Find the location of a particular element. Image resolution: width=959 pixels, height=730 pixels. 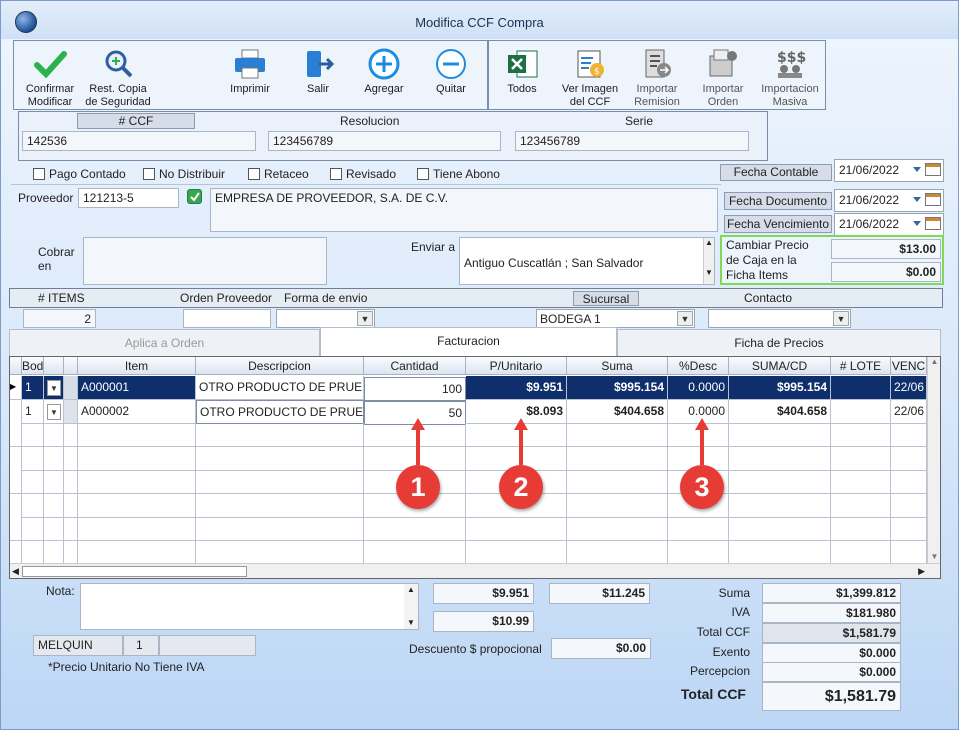

col-sumacd: SUMA/CD is located at coordinates (780, 366).